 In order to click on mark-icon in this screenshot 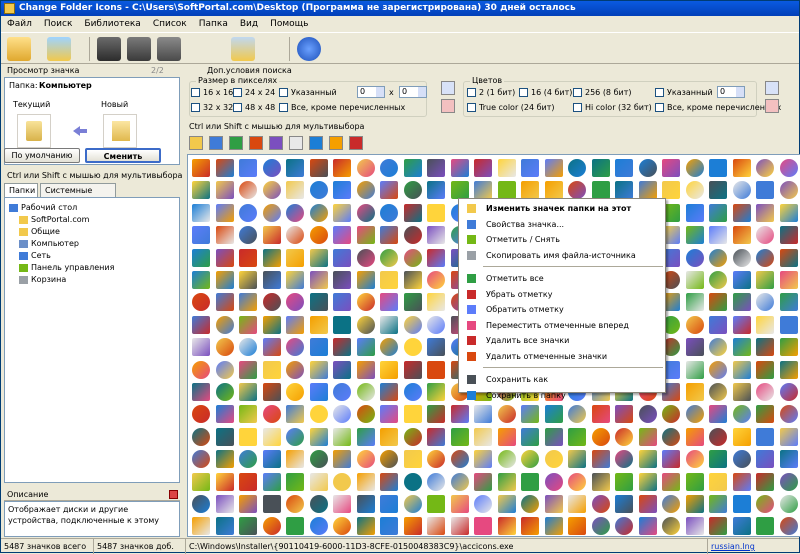, I will do `click(236, 143)`.